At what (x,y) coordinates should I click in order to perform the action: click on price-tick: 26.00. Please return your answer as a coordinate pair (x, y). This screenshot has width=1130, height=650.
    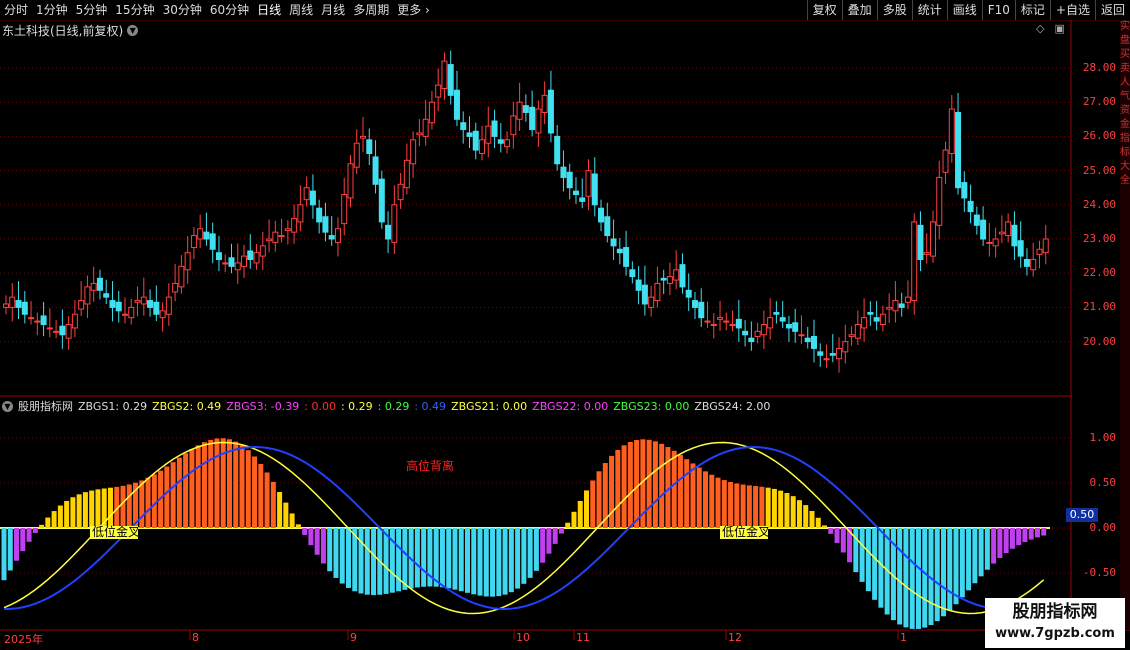
    Looking at the image, I should click on (1099, 136).